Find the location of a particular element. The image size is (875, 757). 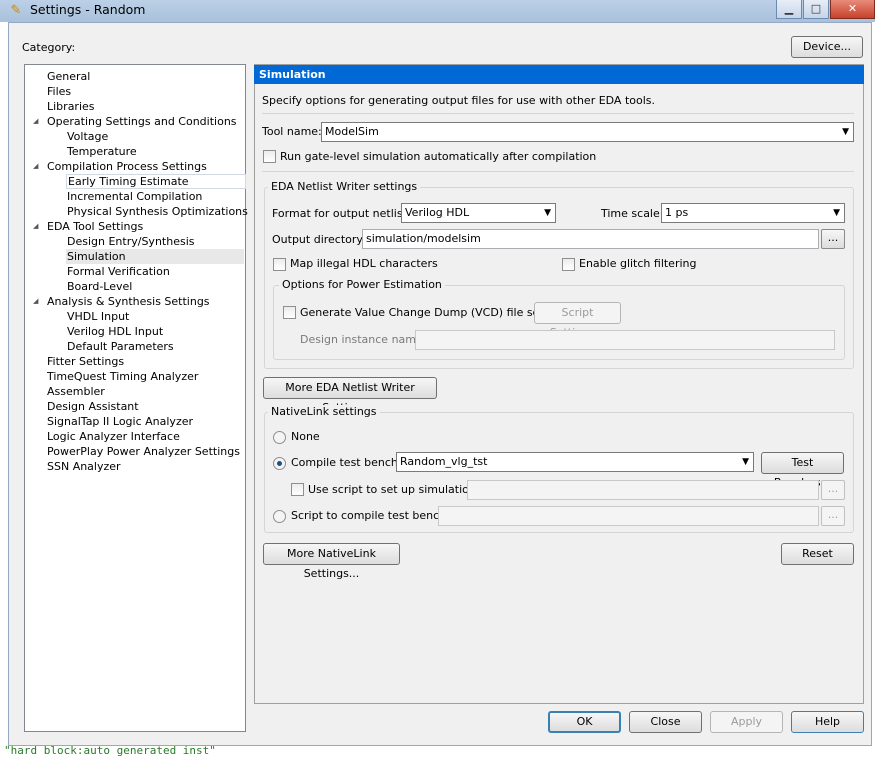

apply-button: Apply is located at coordinates (746, 722).